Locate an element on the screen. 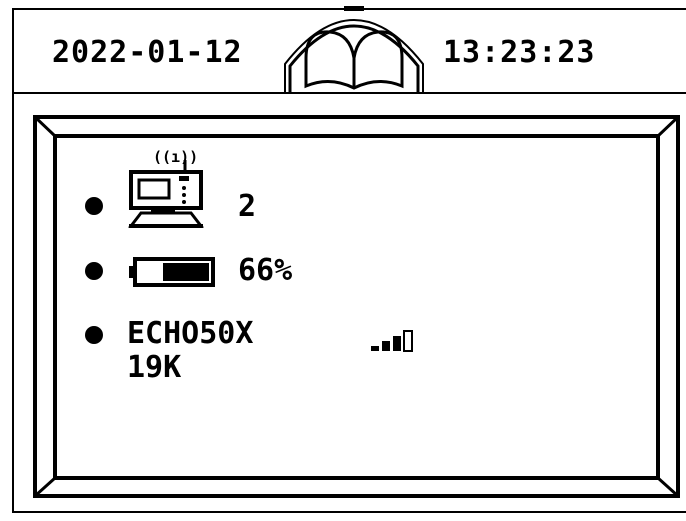 This screenshot has width=686, height=521. wireless-terminal-icon: ((ı)) is located at coordinates (166, 188).